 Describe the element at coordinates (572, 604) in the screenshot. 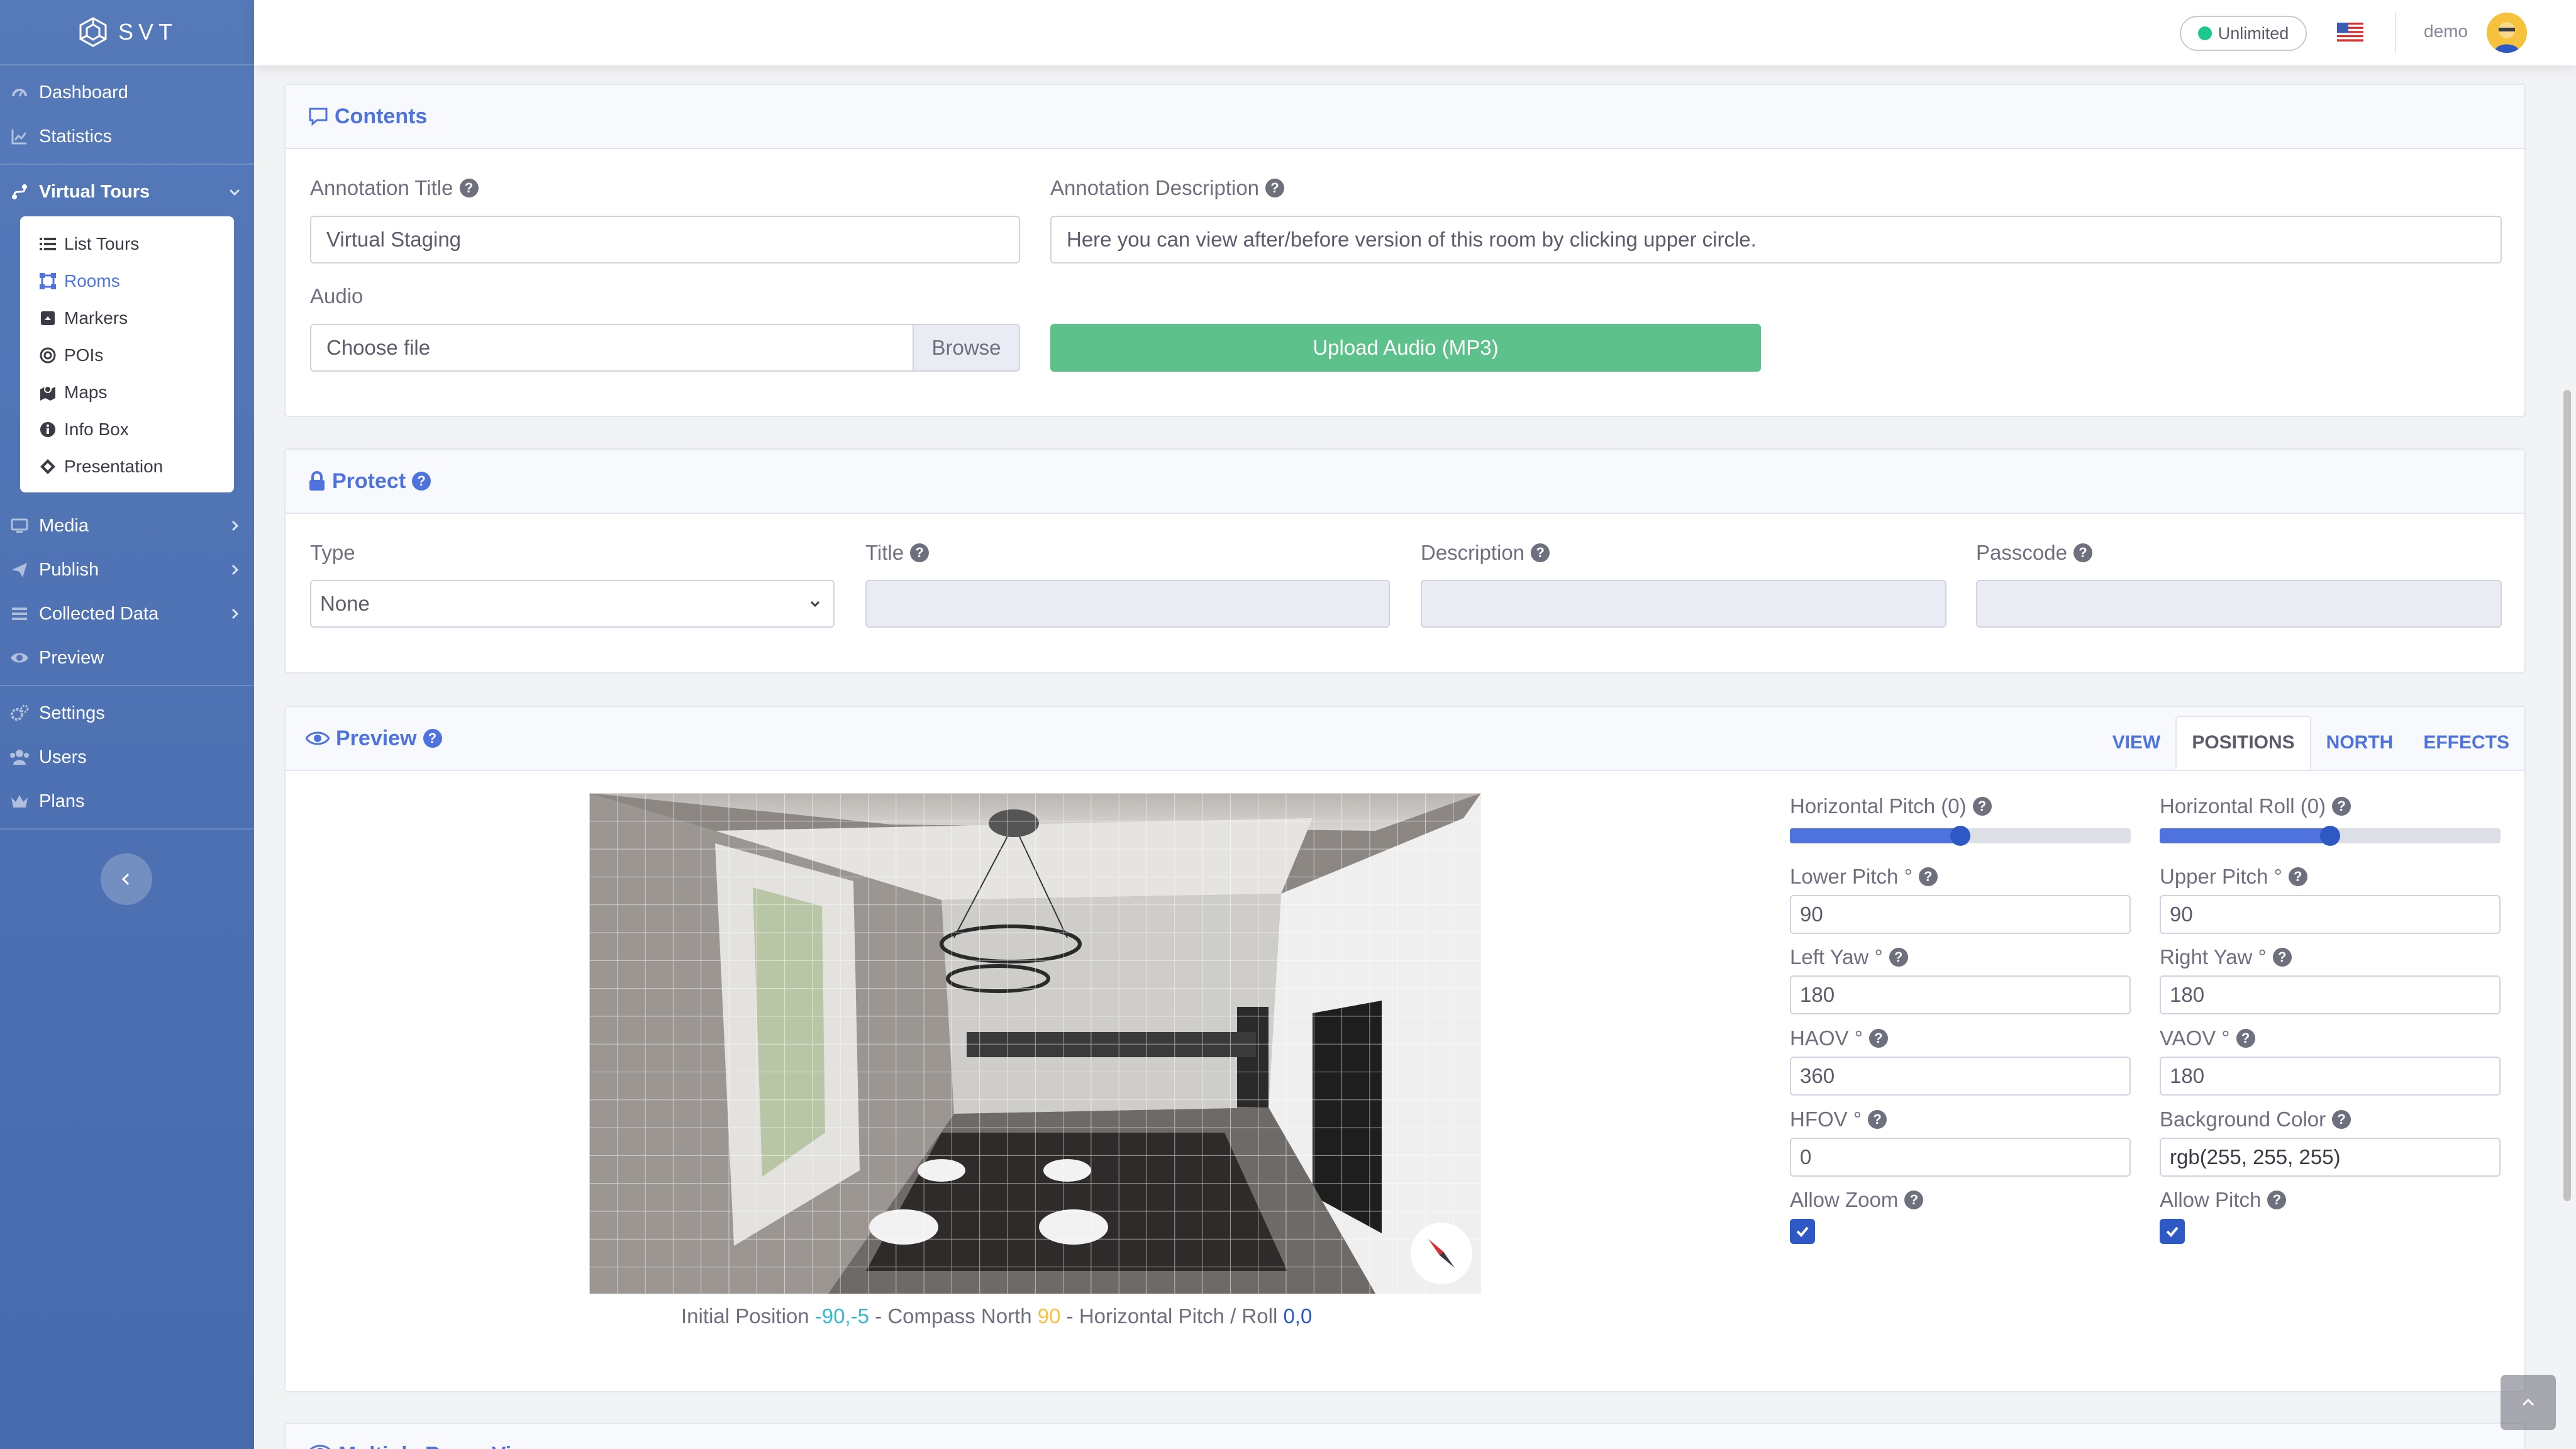

I see `protect-type-select: None` at that location.